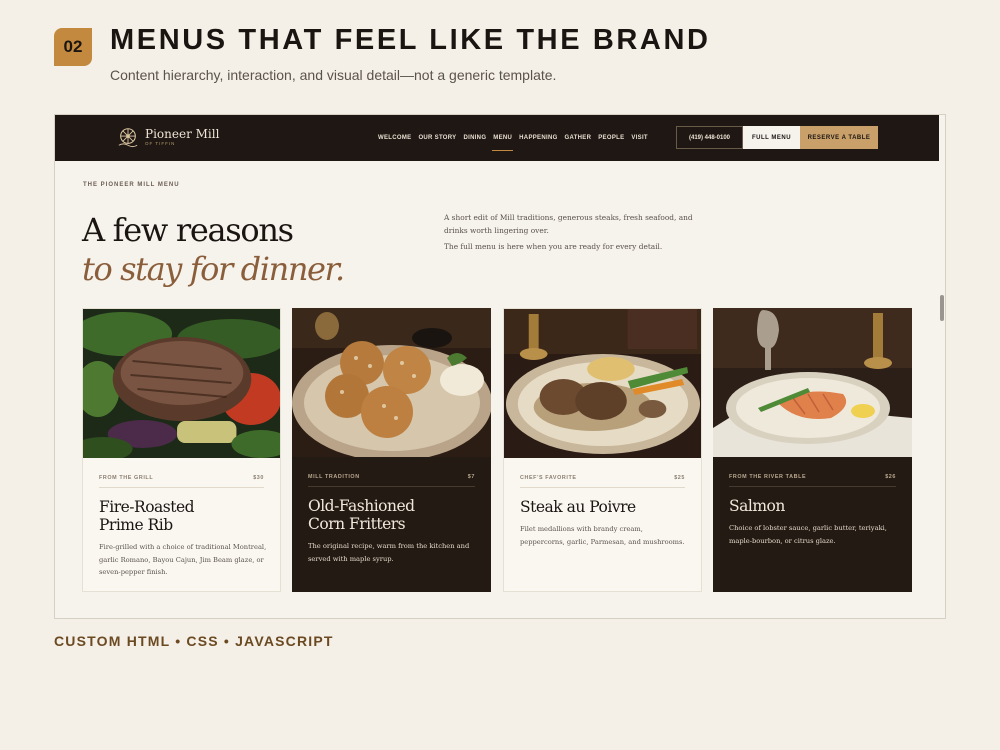 This screenshot has width=1000, height=750. What do you see at coordinates (890, 477) in the screenshot?
I see `card-price: $26` at bounding box center [890, 477].